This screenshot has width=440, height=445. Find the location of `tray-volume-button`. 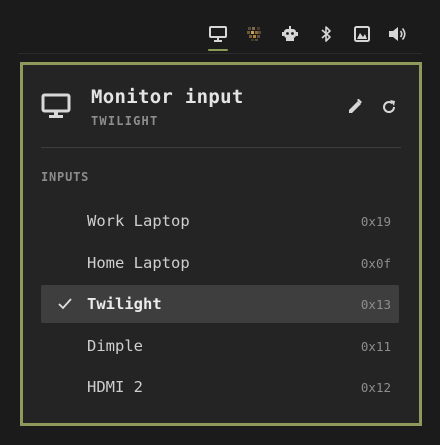

tray-volume-button is located at coordinates (398, 34).